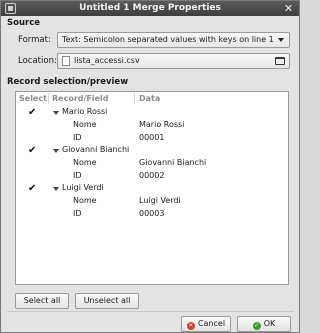  I want to click on cancel-icon: ✕, so click(190, 326).